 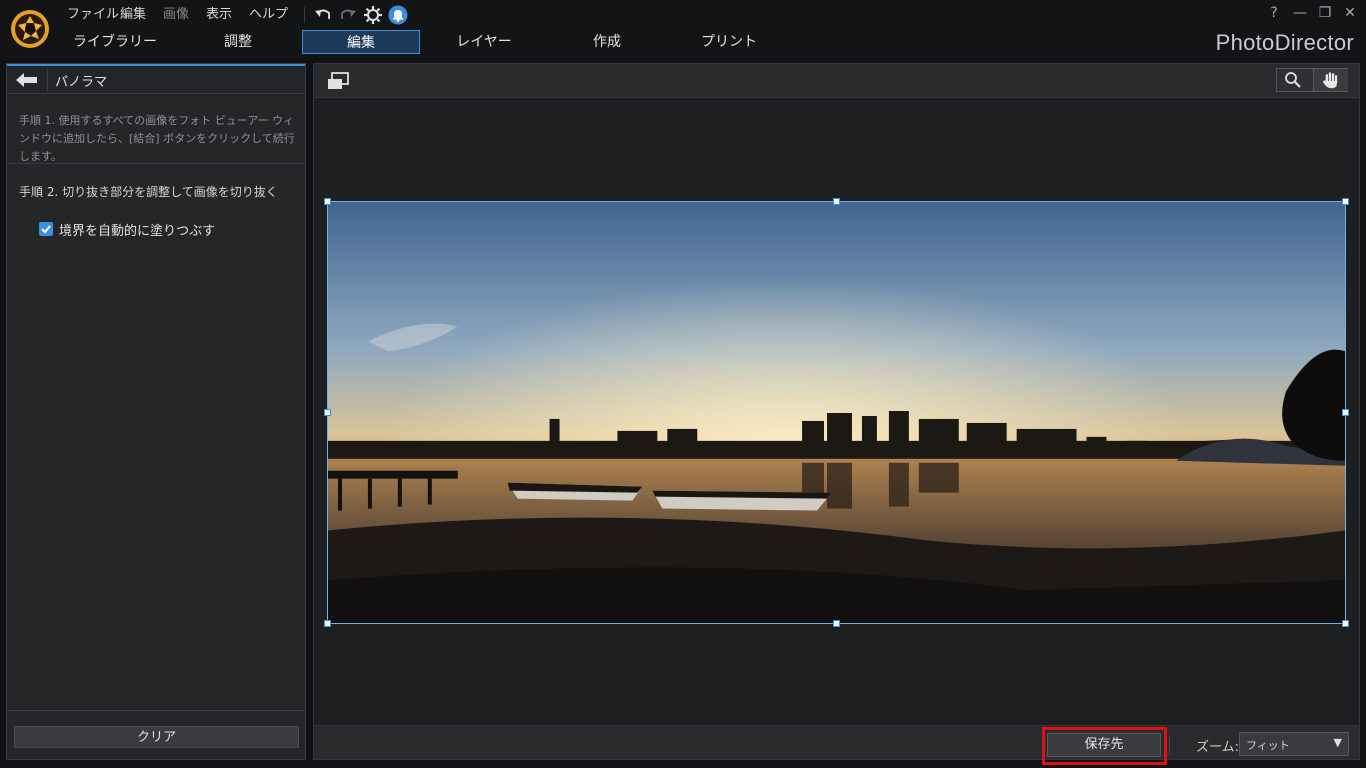 I want to click on menu-file: ファイル, so click(x=93, y=15).